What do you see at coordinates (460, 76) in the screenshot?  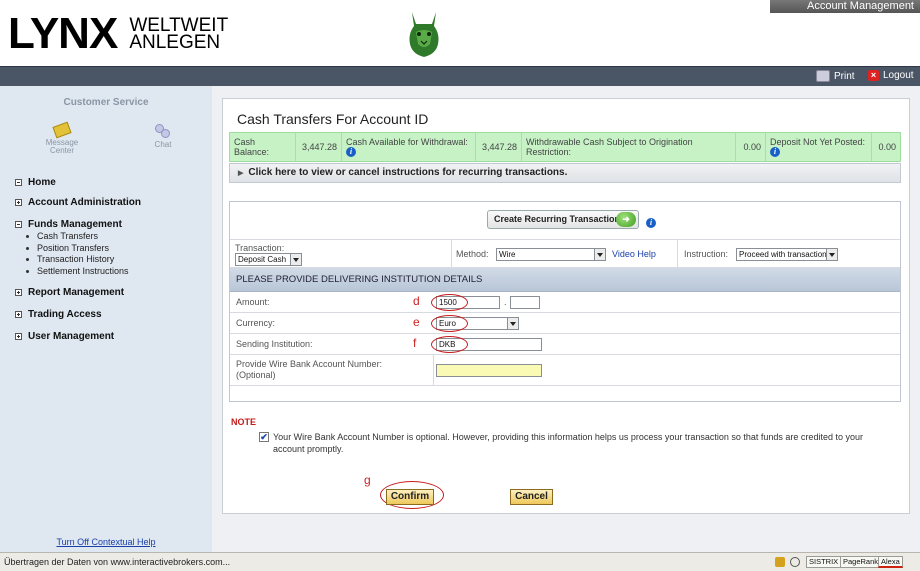 I see `top-toolbar: Print × Logout` at bounding box center [460, 76].